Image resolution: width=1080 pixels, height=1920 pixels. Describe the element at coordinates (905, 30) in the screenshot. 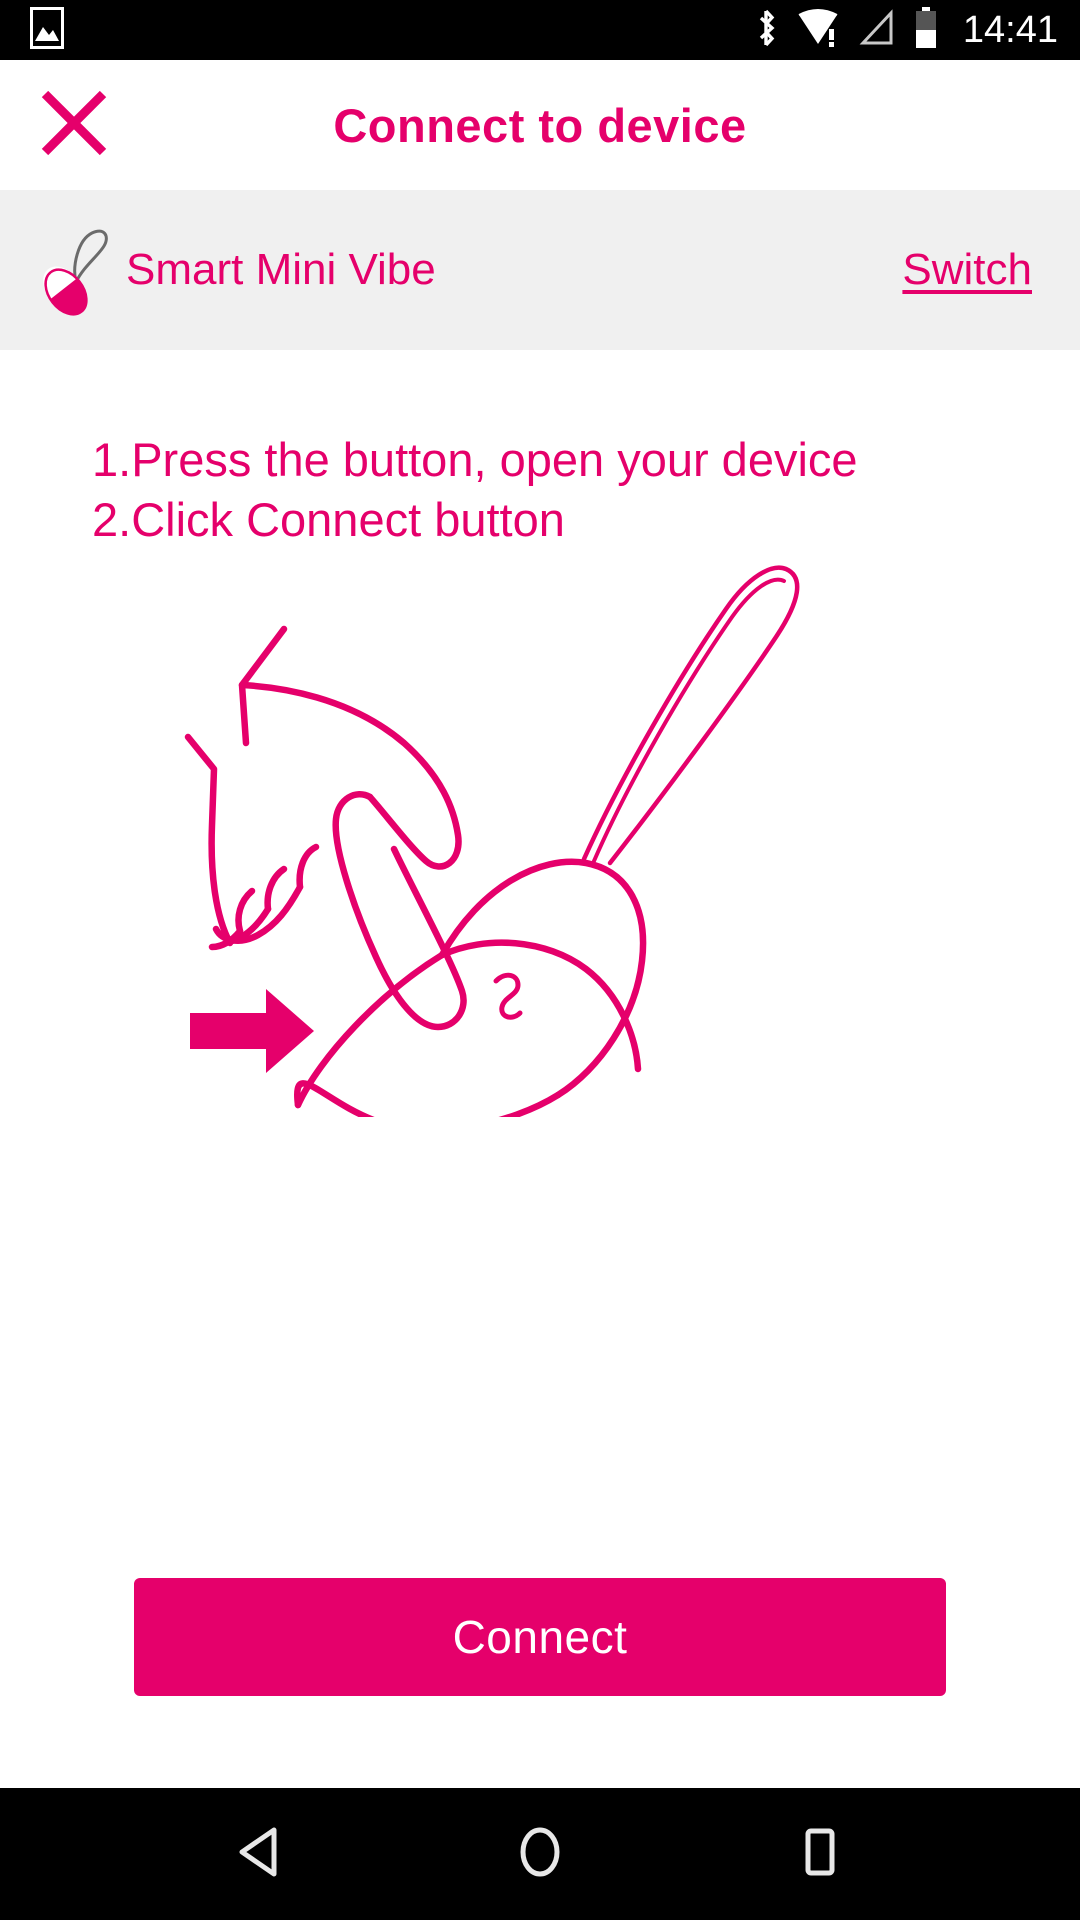

I see `status-bar-right: 14:41` at that location.